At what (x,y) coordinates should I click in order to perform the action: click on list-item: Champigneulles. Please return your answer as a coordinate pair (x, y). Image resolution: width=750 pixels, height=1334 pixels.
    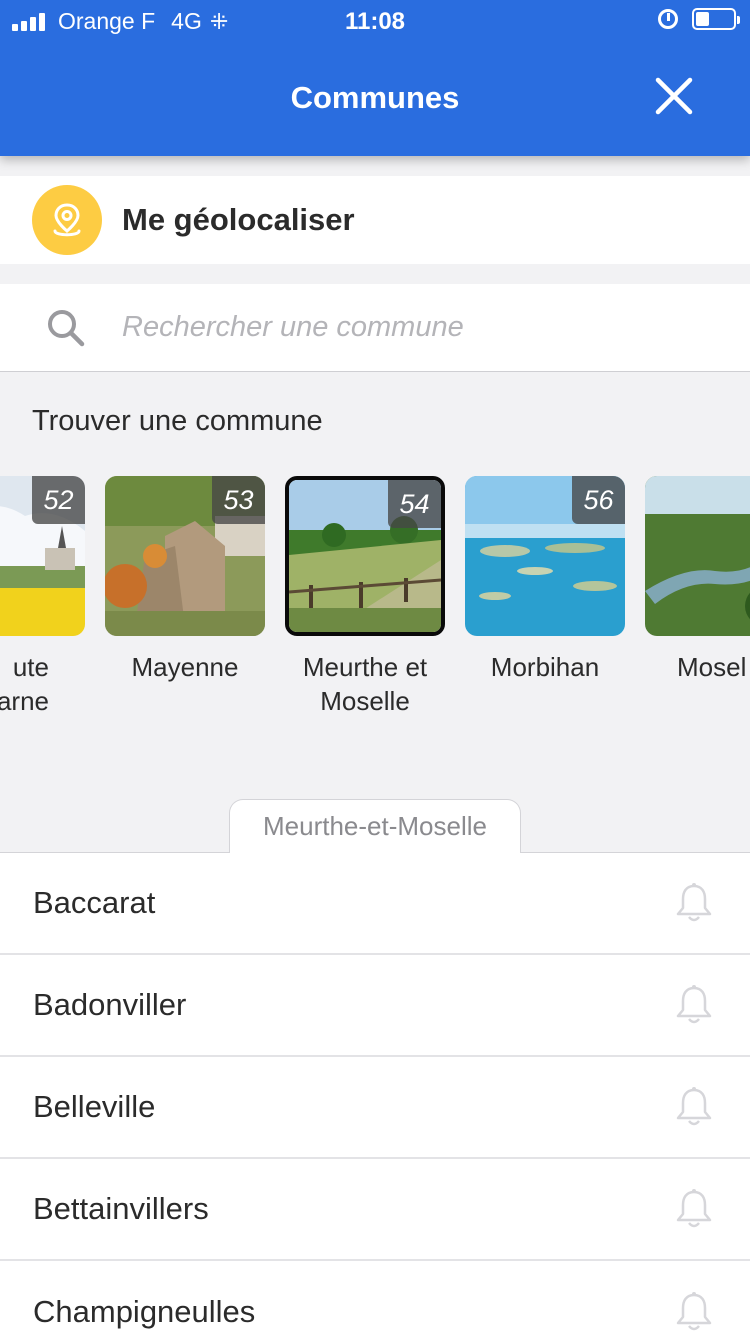
    Looking at the image, I should click on (375, 1297).